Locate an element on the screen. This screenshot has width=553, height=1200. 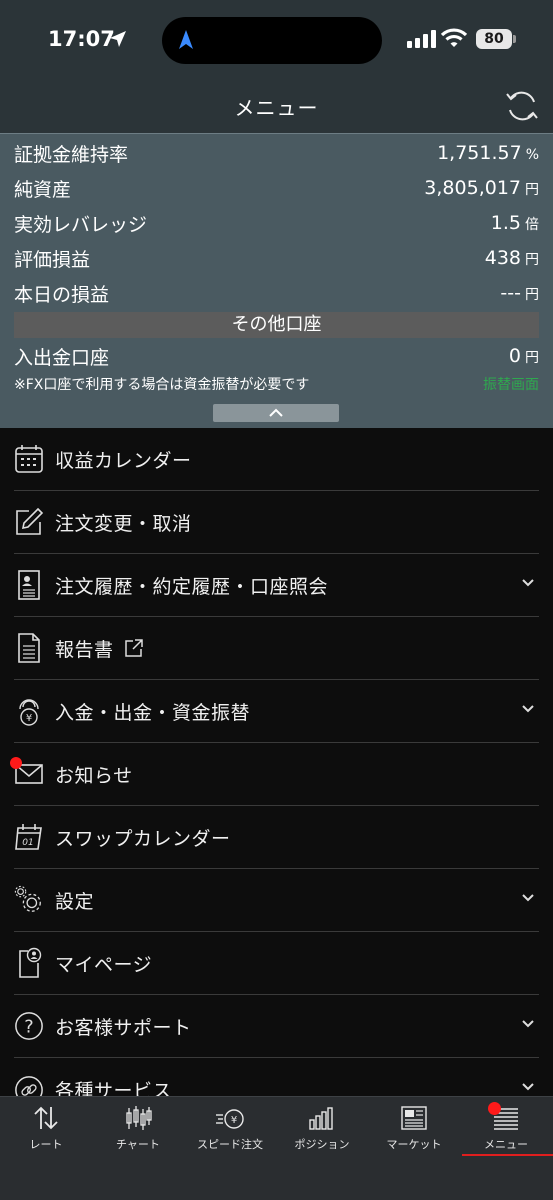
refresh-icon is located at coordinates (522, 106).